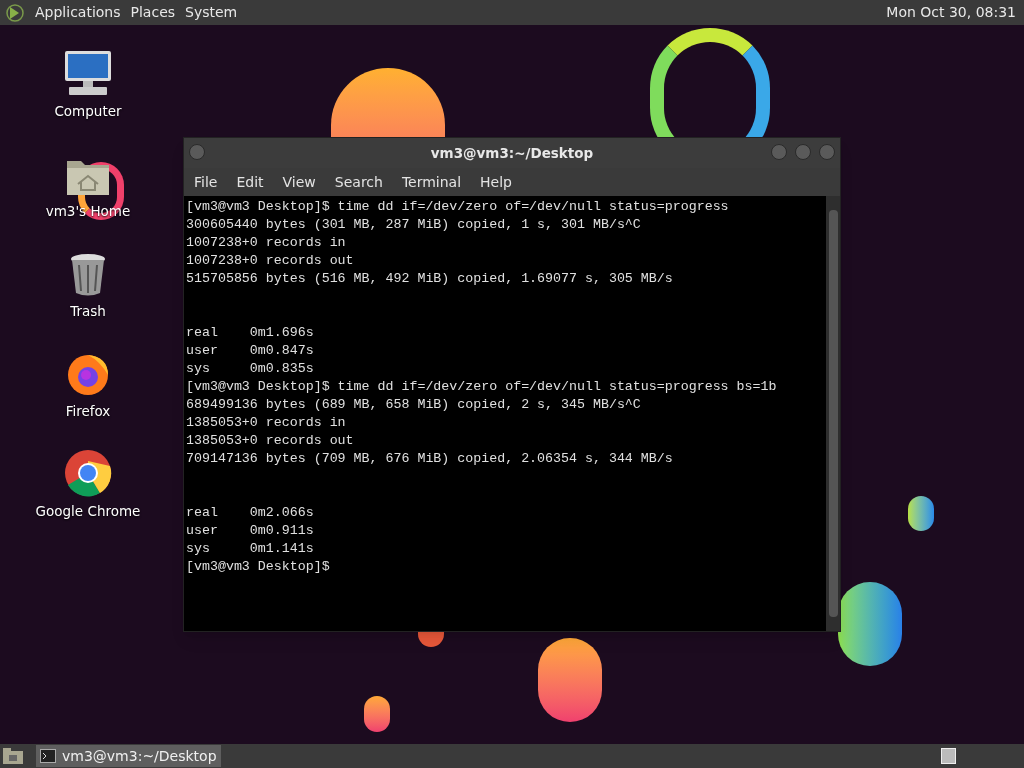 The height and width of the screenshot is (768, 1024). I want to click on window-menu-button, so click(197, 152).